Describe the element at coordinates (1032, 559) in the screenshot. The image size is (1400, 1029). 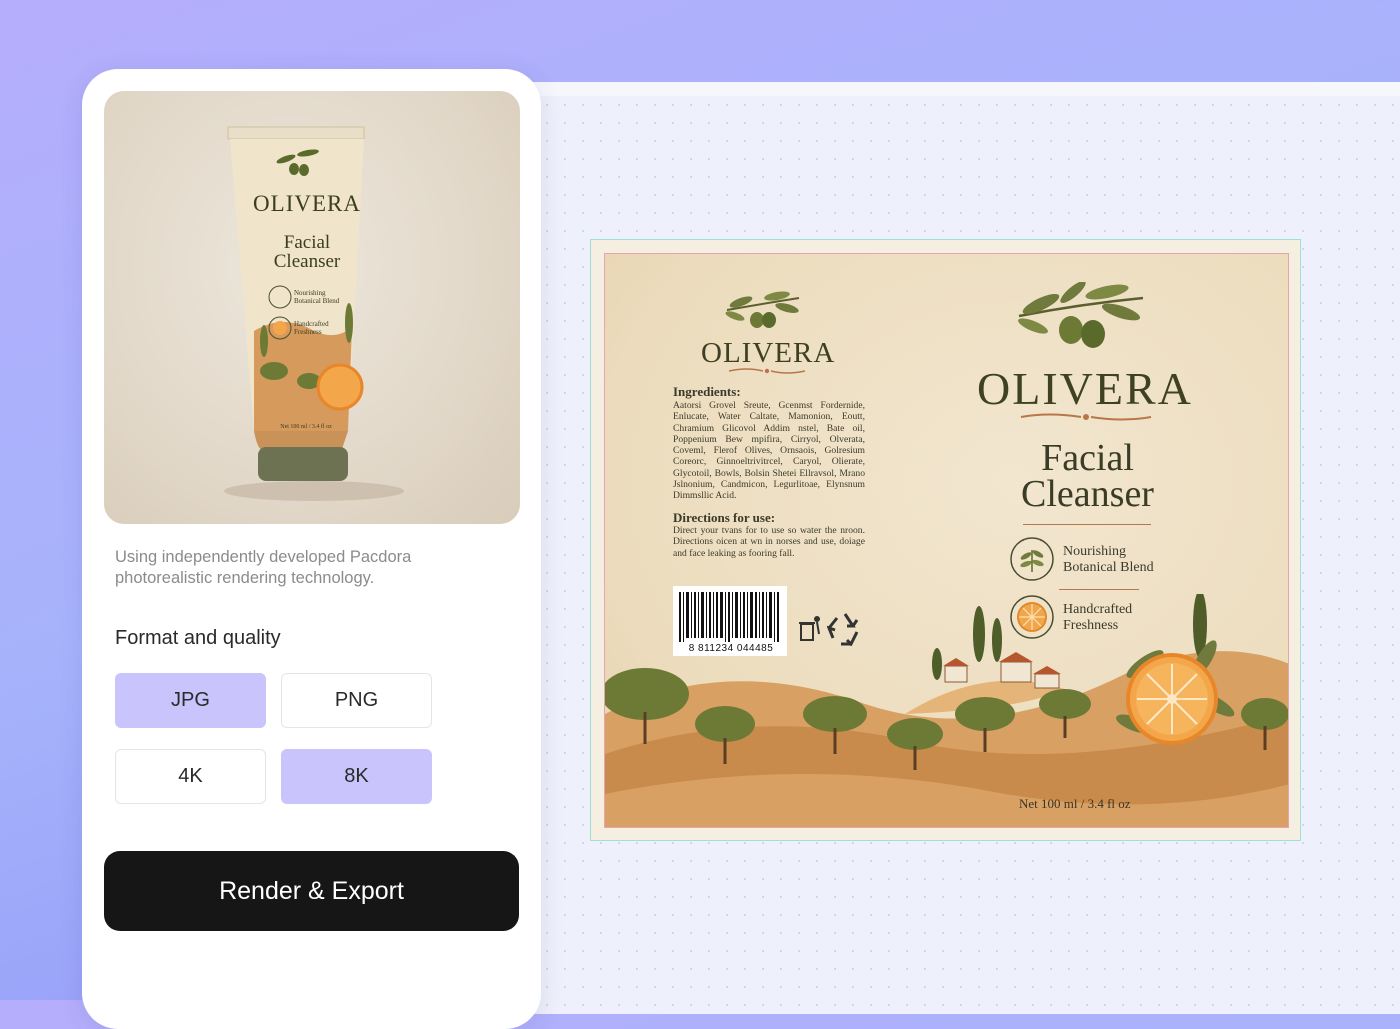
I see `botanical-leaf-icon` at that location.